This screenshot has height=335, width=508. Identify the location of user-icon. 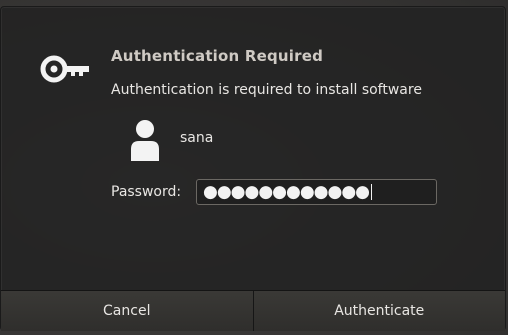
(145, 140).